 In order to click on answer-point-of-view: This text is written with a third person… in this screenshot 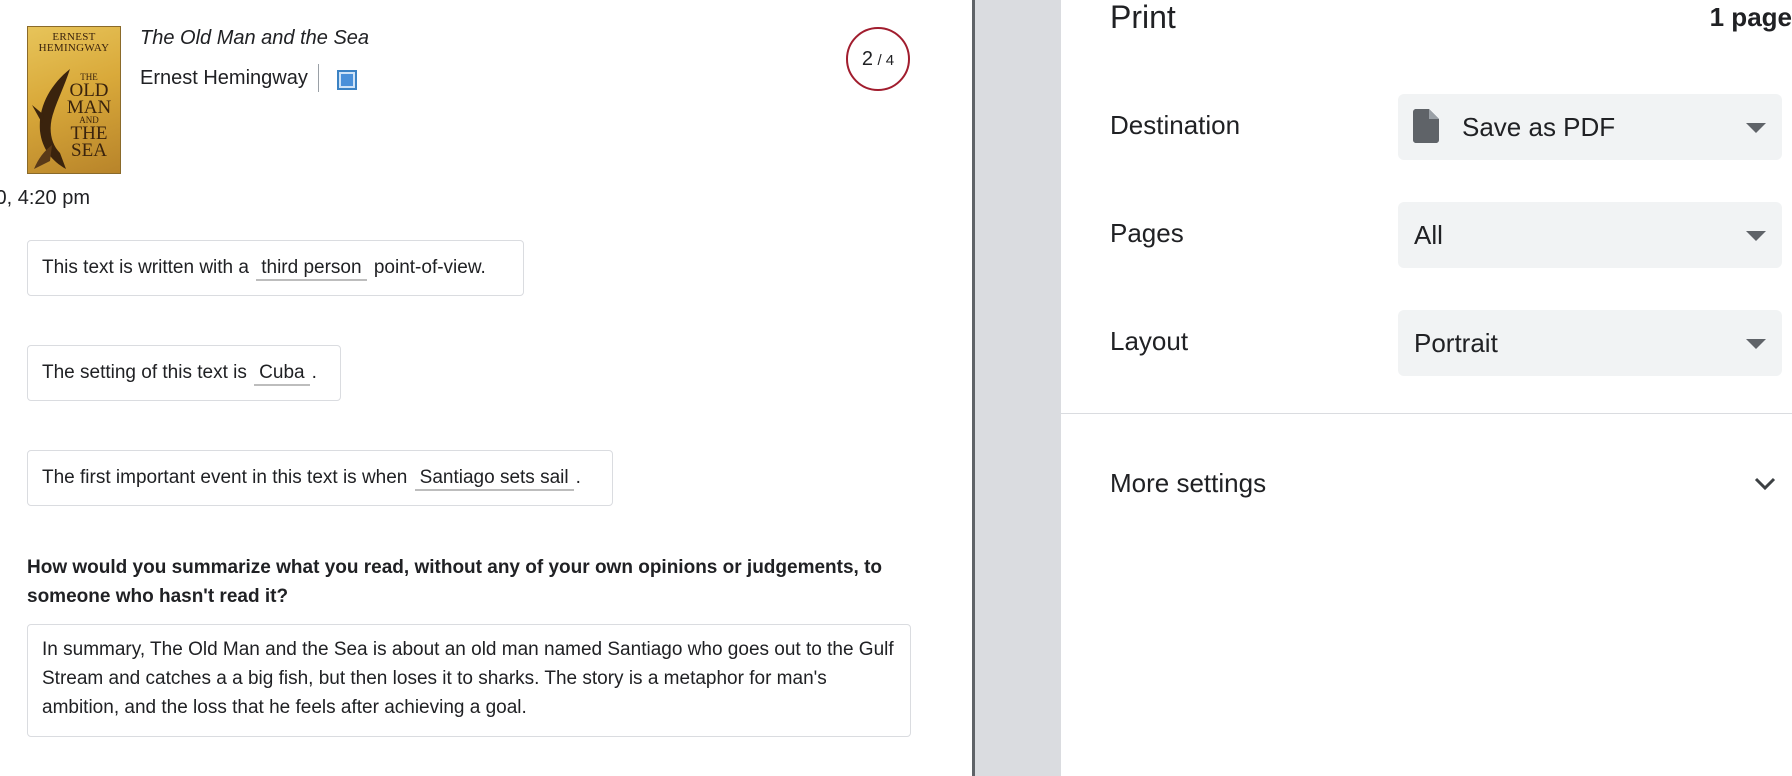, I will do `click(275, 268)`.